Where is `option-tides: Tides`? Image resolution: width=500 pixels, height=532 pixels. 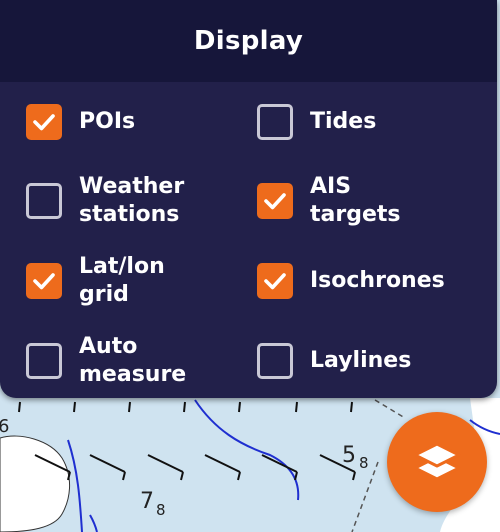
option-tides: Tides is located at coordinates (316, 122).